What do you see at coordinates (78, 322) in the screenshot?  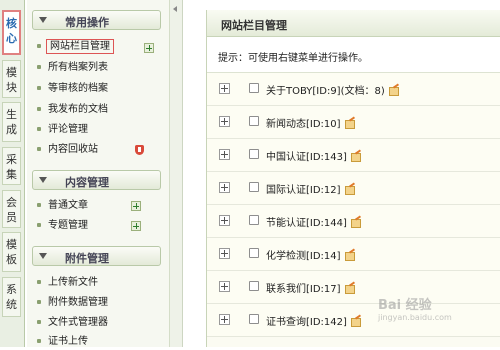 I see `menu-item-label: 文件式管理器` at bounding box center [78, 322].